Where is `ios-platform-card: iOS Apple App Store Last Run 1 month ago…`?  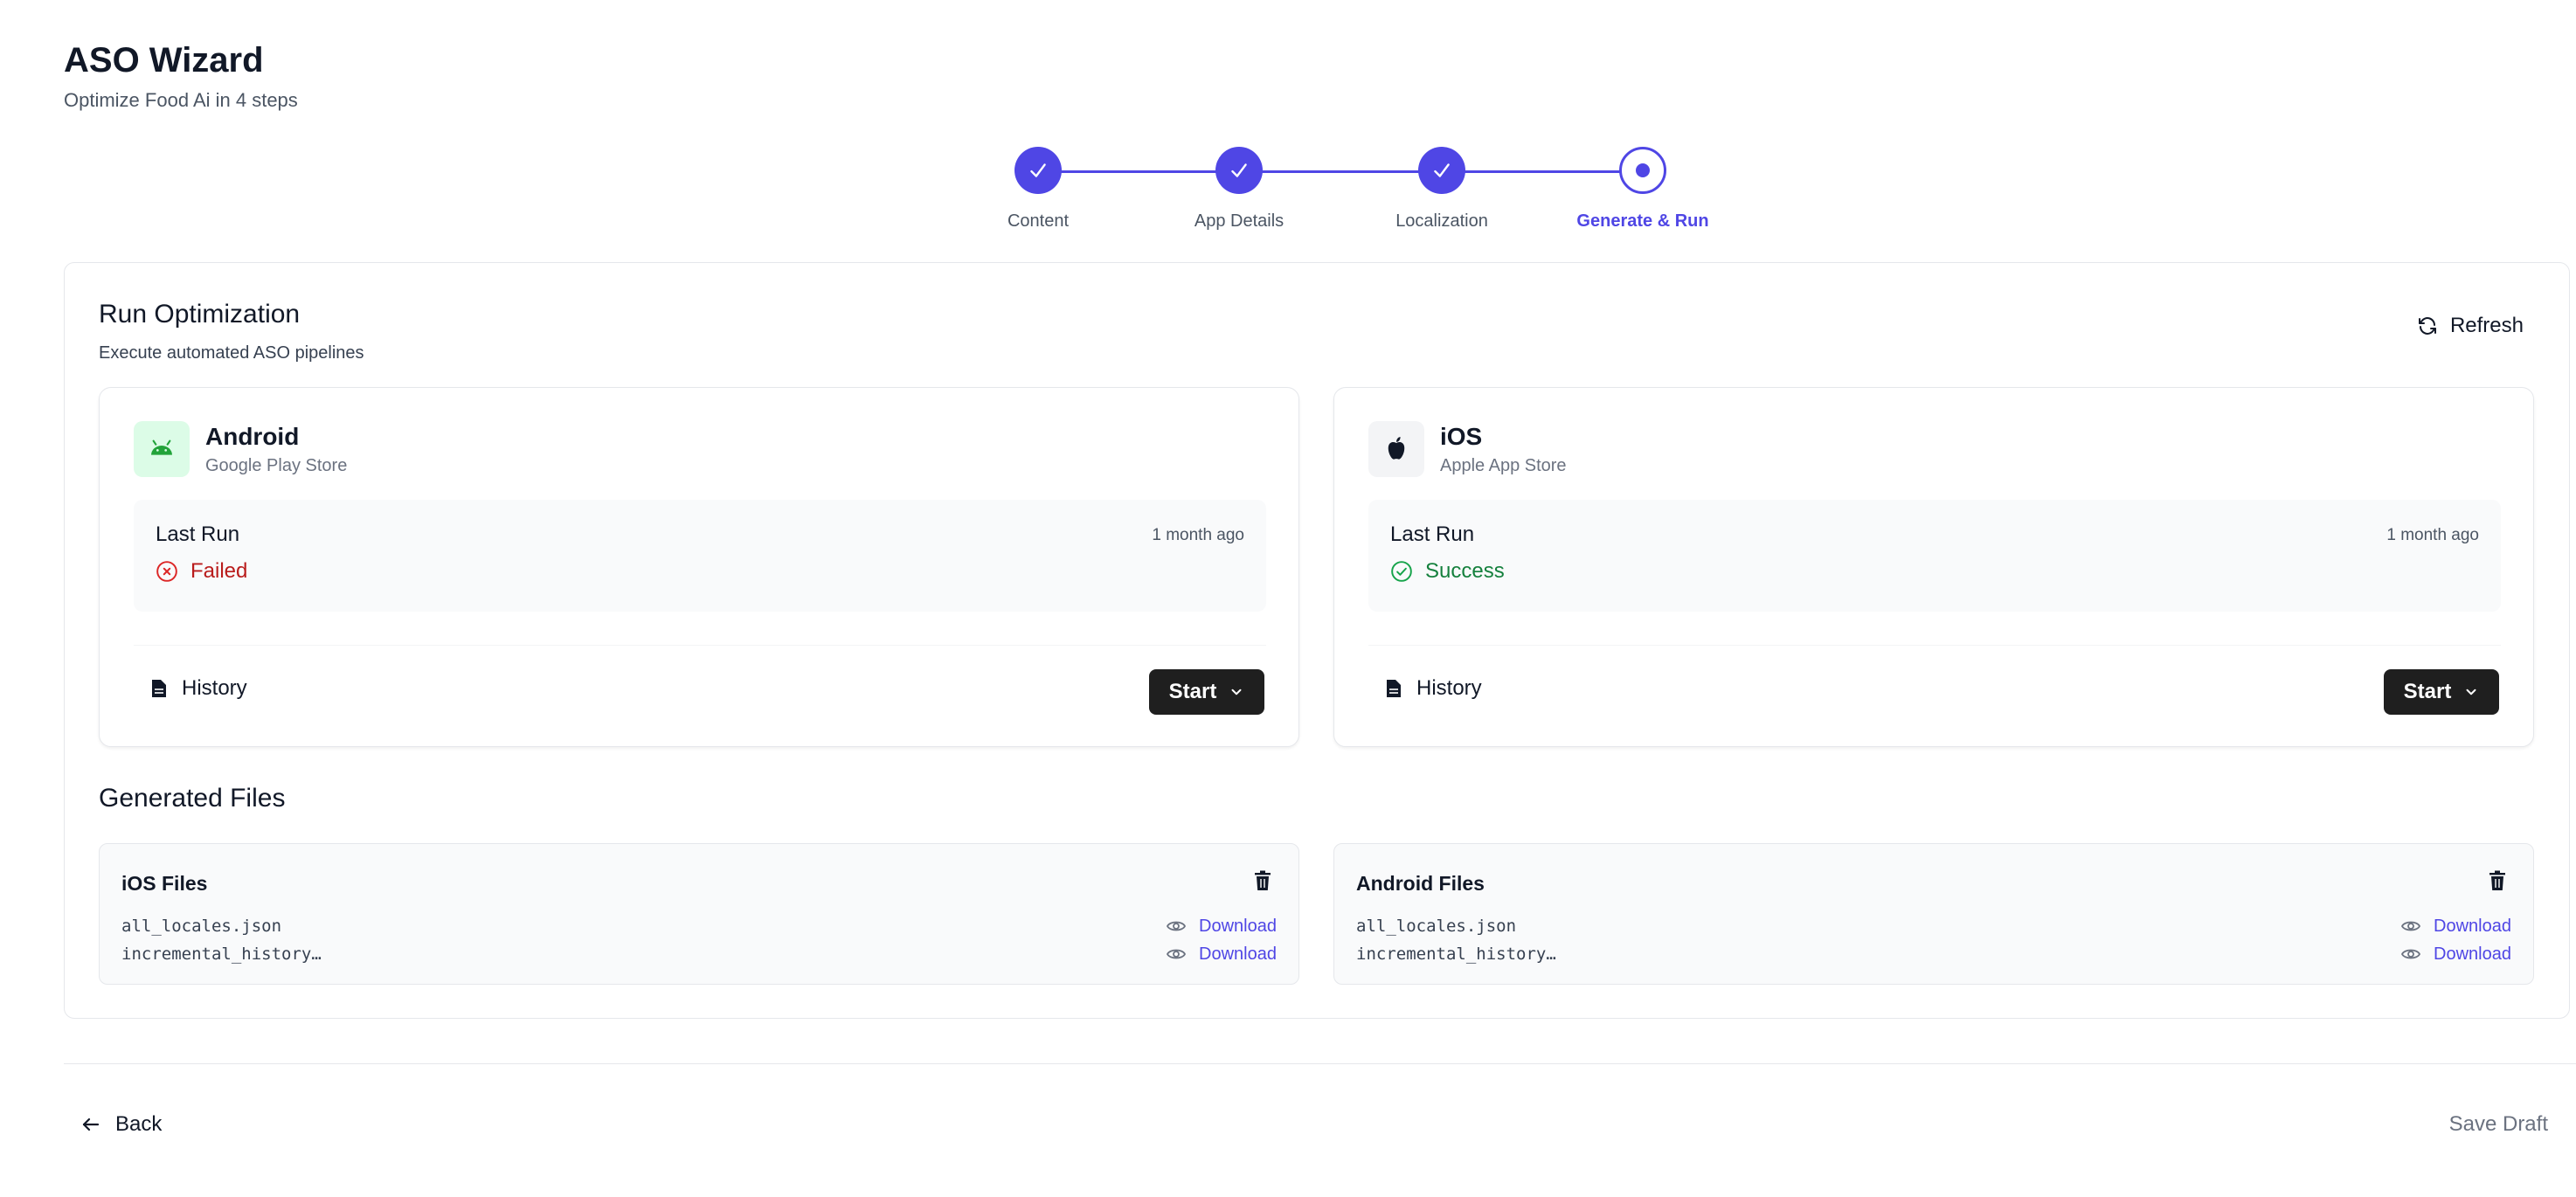
ios-platform-card: iOS Apple App Store Last Run 1 month ago… is located at coordinates (1933, 567).